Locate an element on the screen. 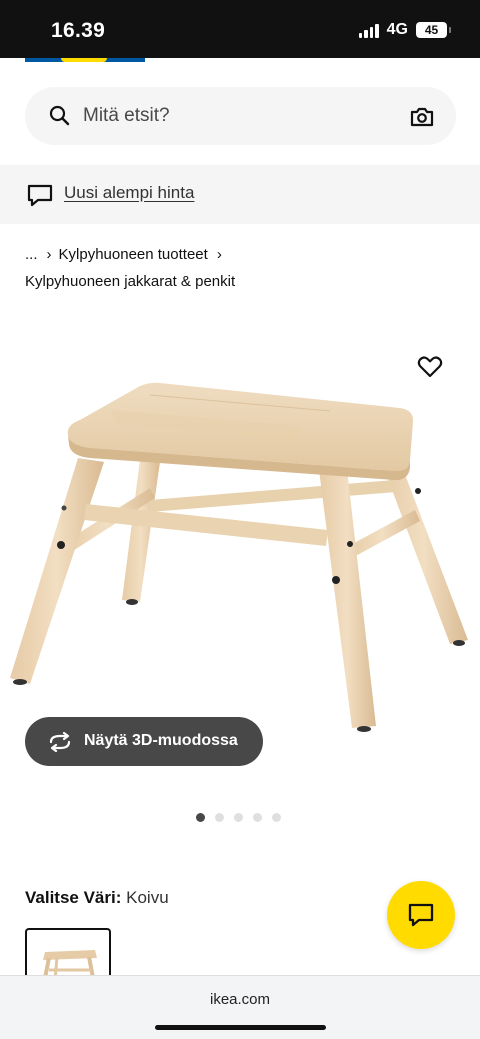 The image size is (480, 1039). chat-icon is located at coordinates (421, 915).